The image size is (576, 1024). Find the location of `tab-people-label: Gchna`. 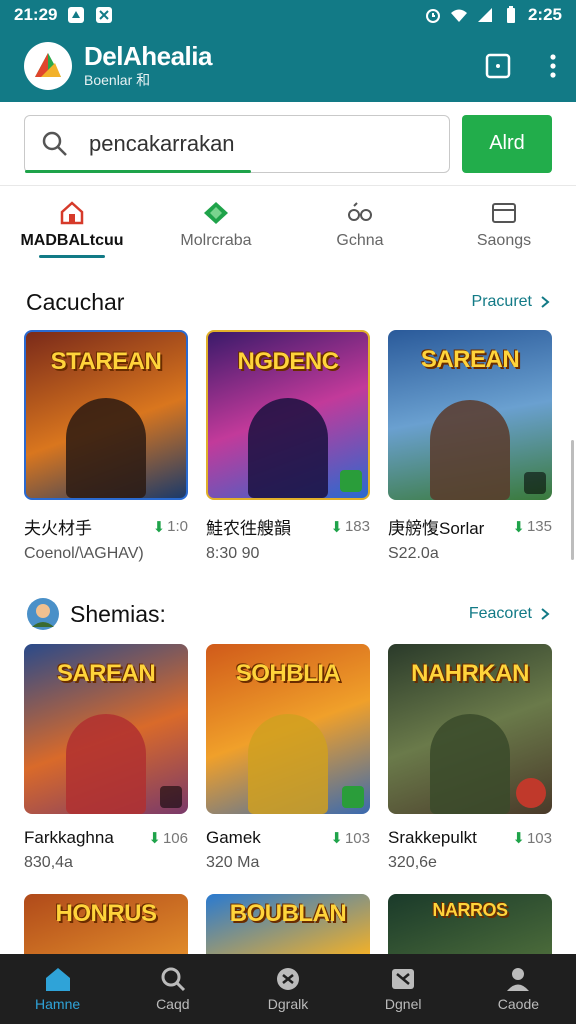

tab-people-label: Gchna is located at coordinates (360, 240).